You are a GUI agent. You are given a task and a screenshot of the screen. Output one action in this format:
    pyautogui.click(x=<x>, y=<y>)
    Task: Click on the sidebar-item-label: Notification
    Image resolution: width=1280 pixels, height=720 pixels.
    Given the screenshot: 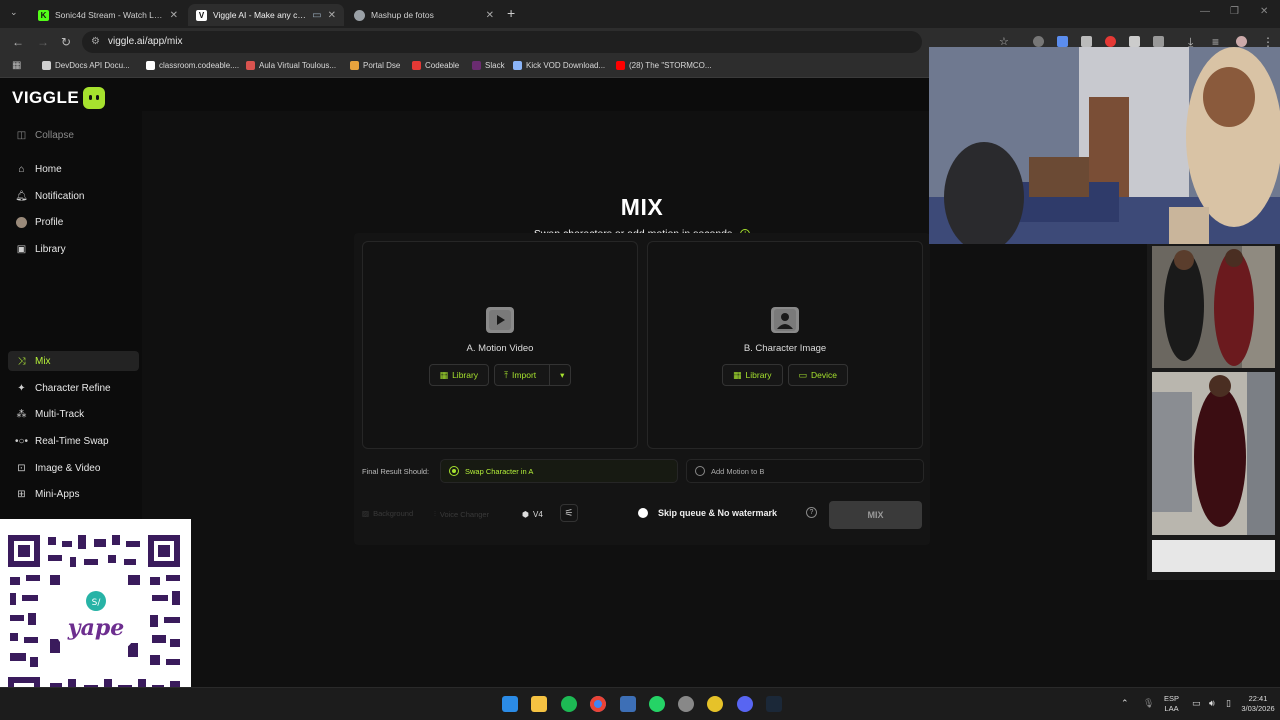 What is the action you would take?
    pyautogui.click(x=60, y=196)
    